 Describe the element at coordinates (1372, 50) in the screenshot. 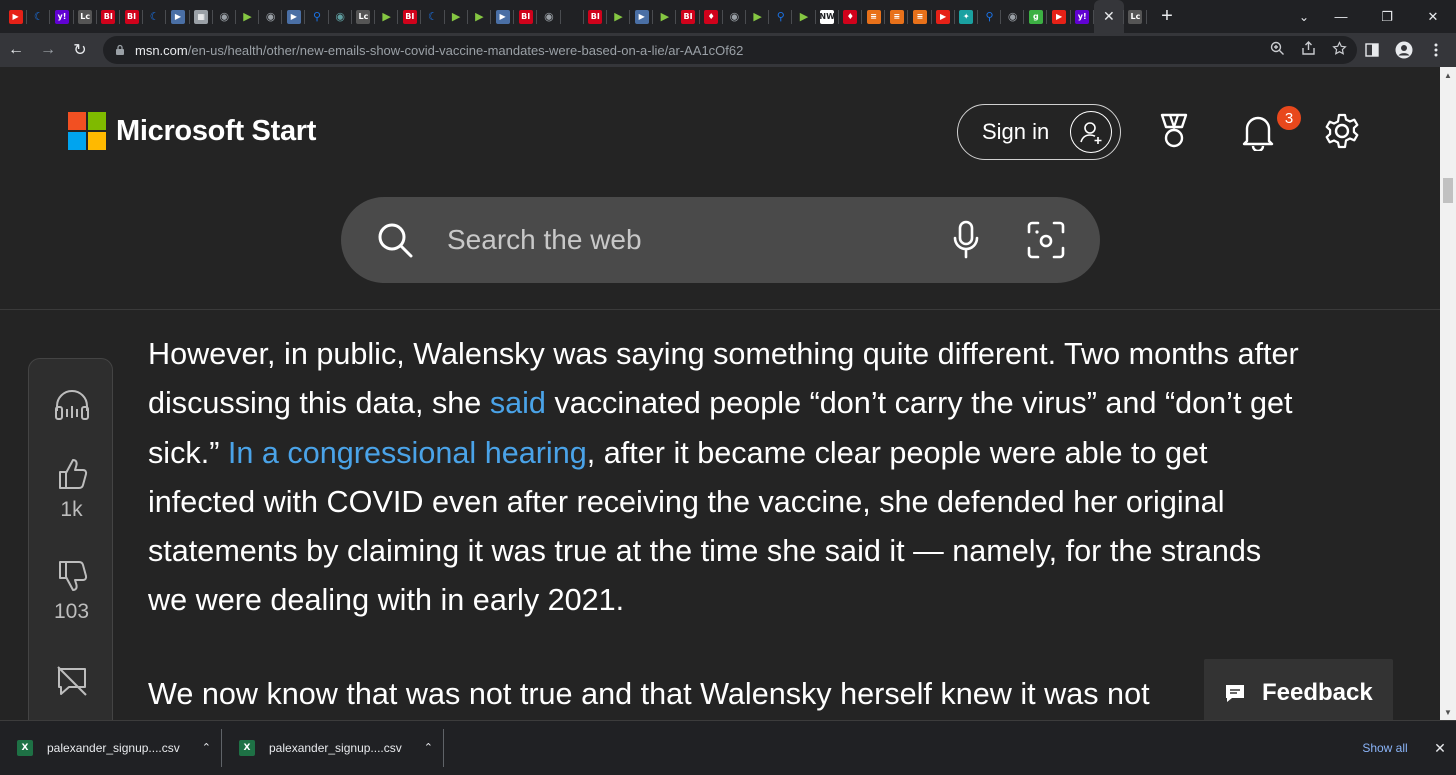

I see `sidepanel-icon` at that location.